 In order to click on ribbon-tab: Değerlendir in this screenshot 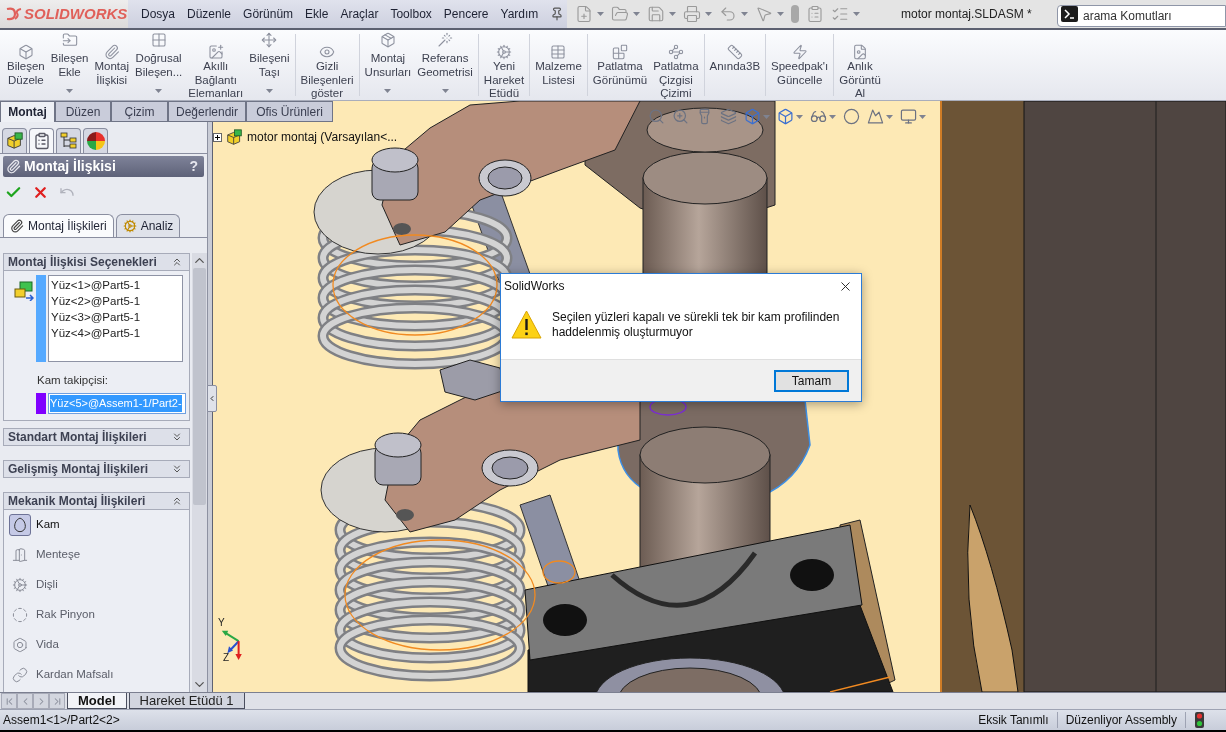, I will do `click(207, 111)`.